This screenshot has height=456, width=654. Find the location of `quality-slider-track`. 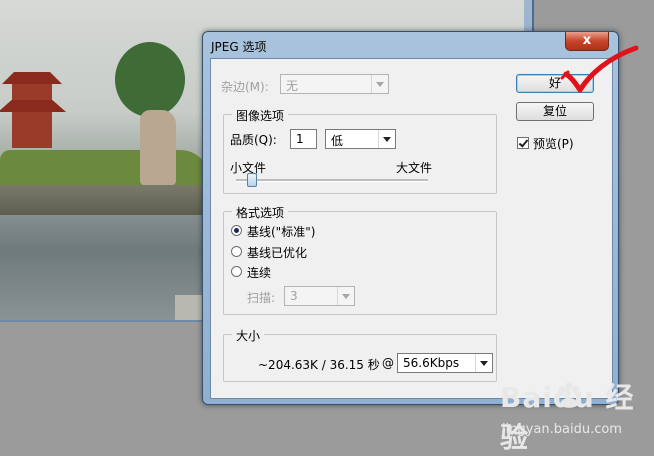

quality-slider-track is located at coordinates (332, 180).